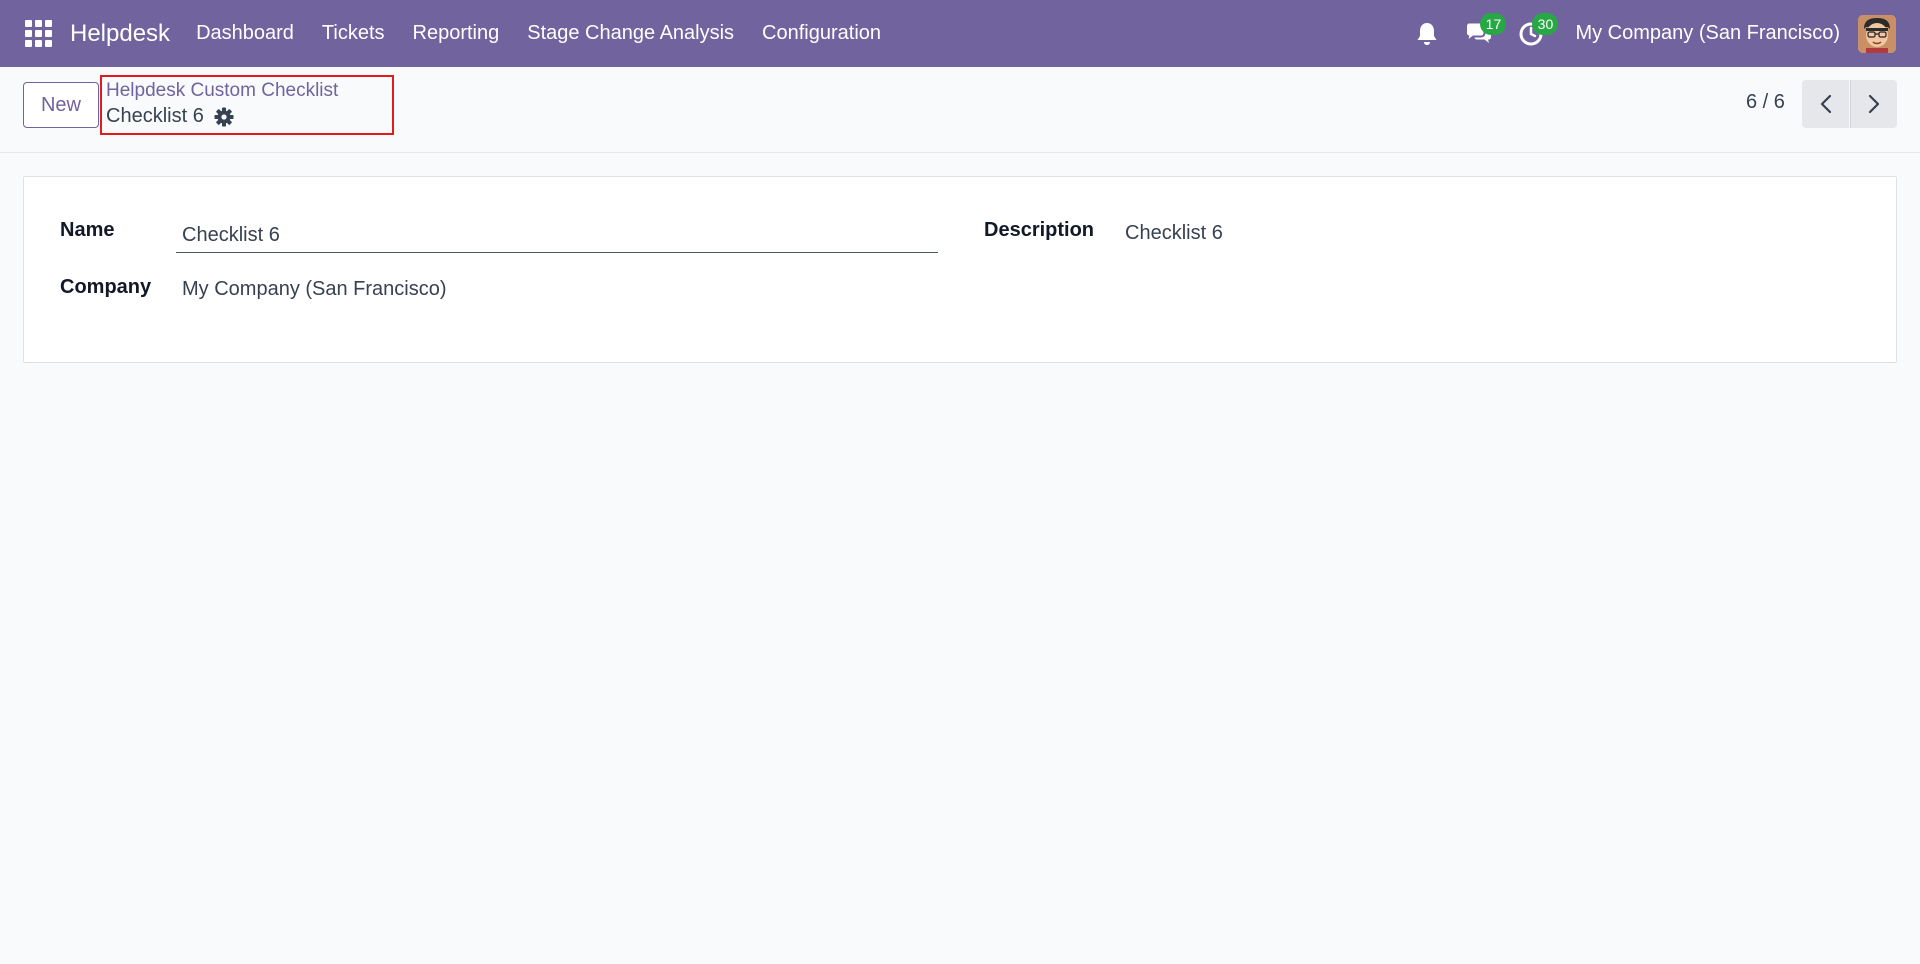 Image resolution: width=1920 pixels, height=964 pixels. I want to click on chevron-right-icon, so click(1874, 104).